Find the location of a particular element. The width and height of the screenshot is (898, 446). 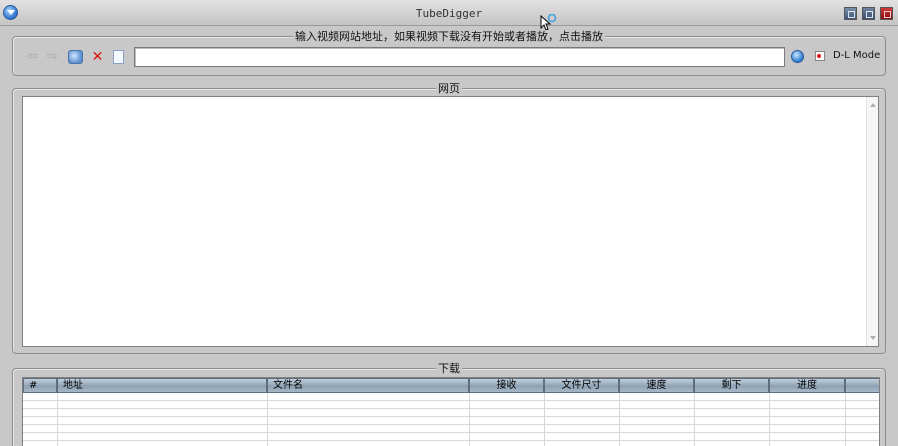

close-button is located at coordinates (886, 13).